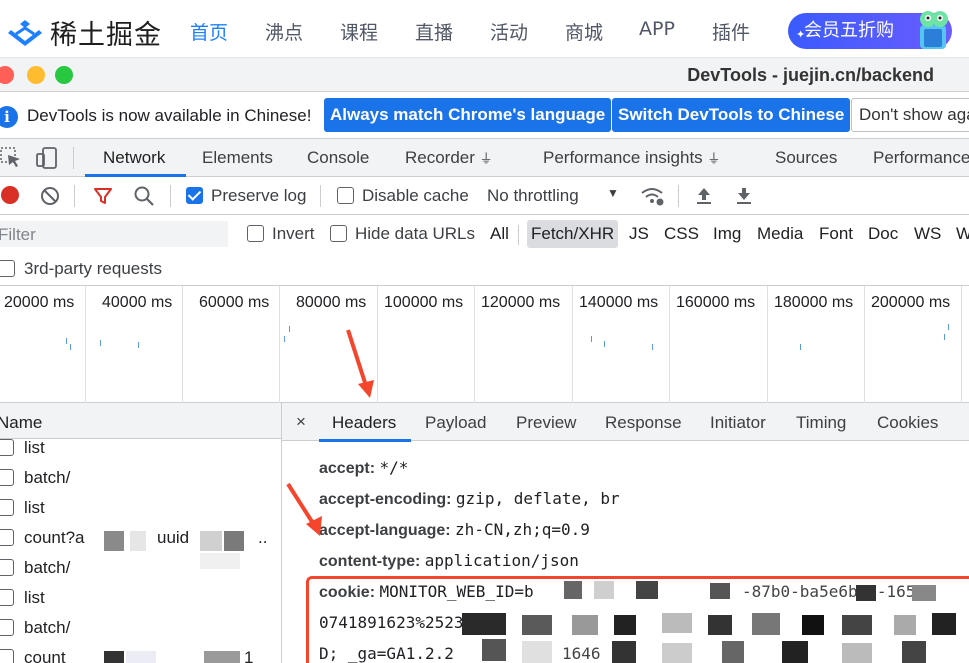 The width and height of the screenshot is (969, 663). I want to click on experiment-flask-icon: ⏚, so click(714, 158).